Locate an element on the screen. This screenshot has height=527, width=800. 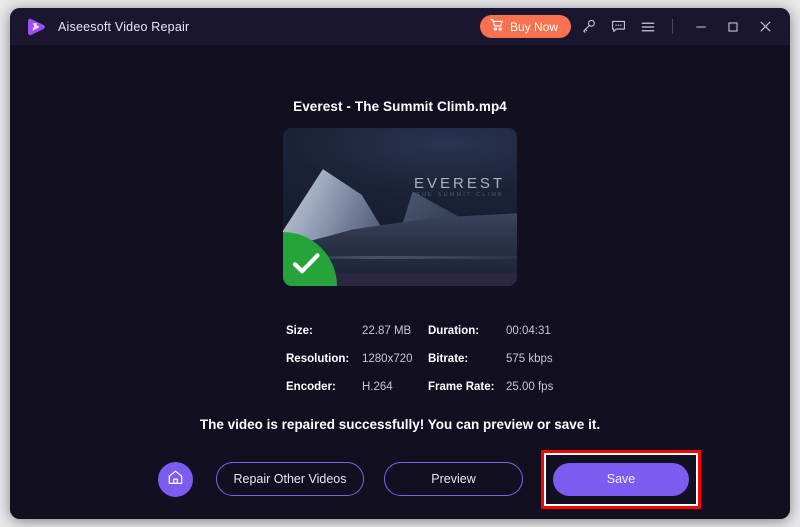
metadata-value-size: 22.87 MB is located at coordinates (387, 331).